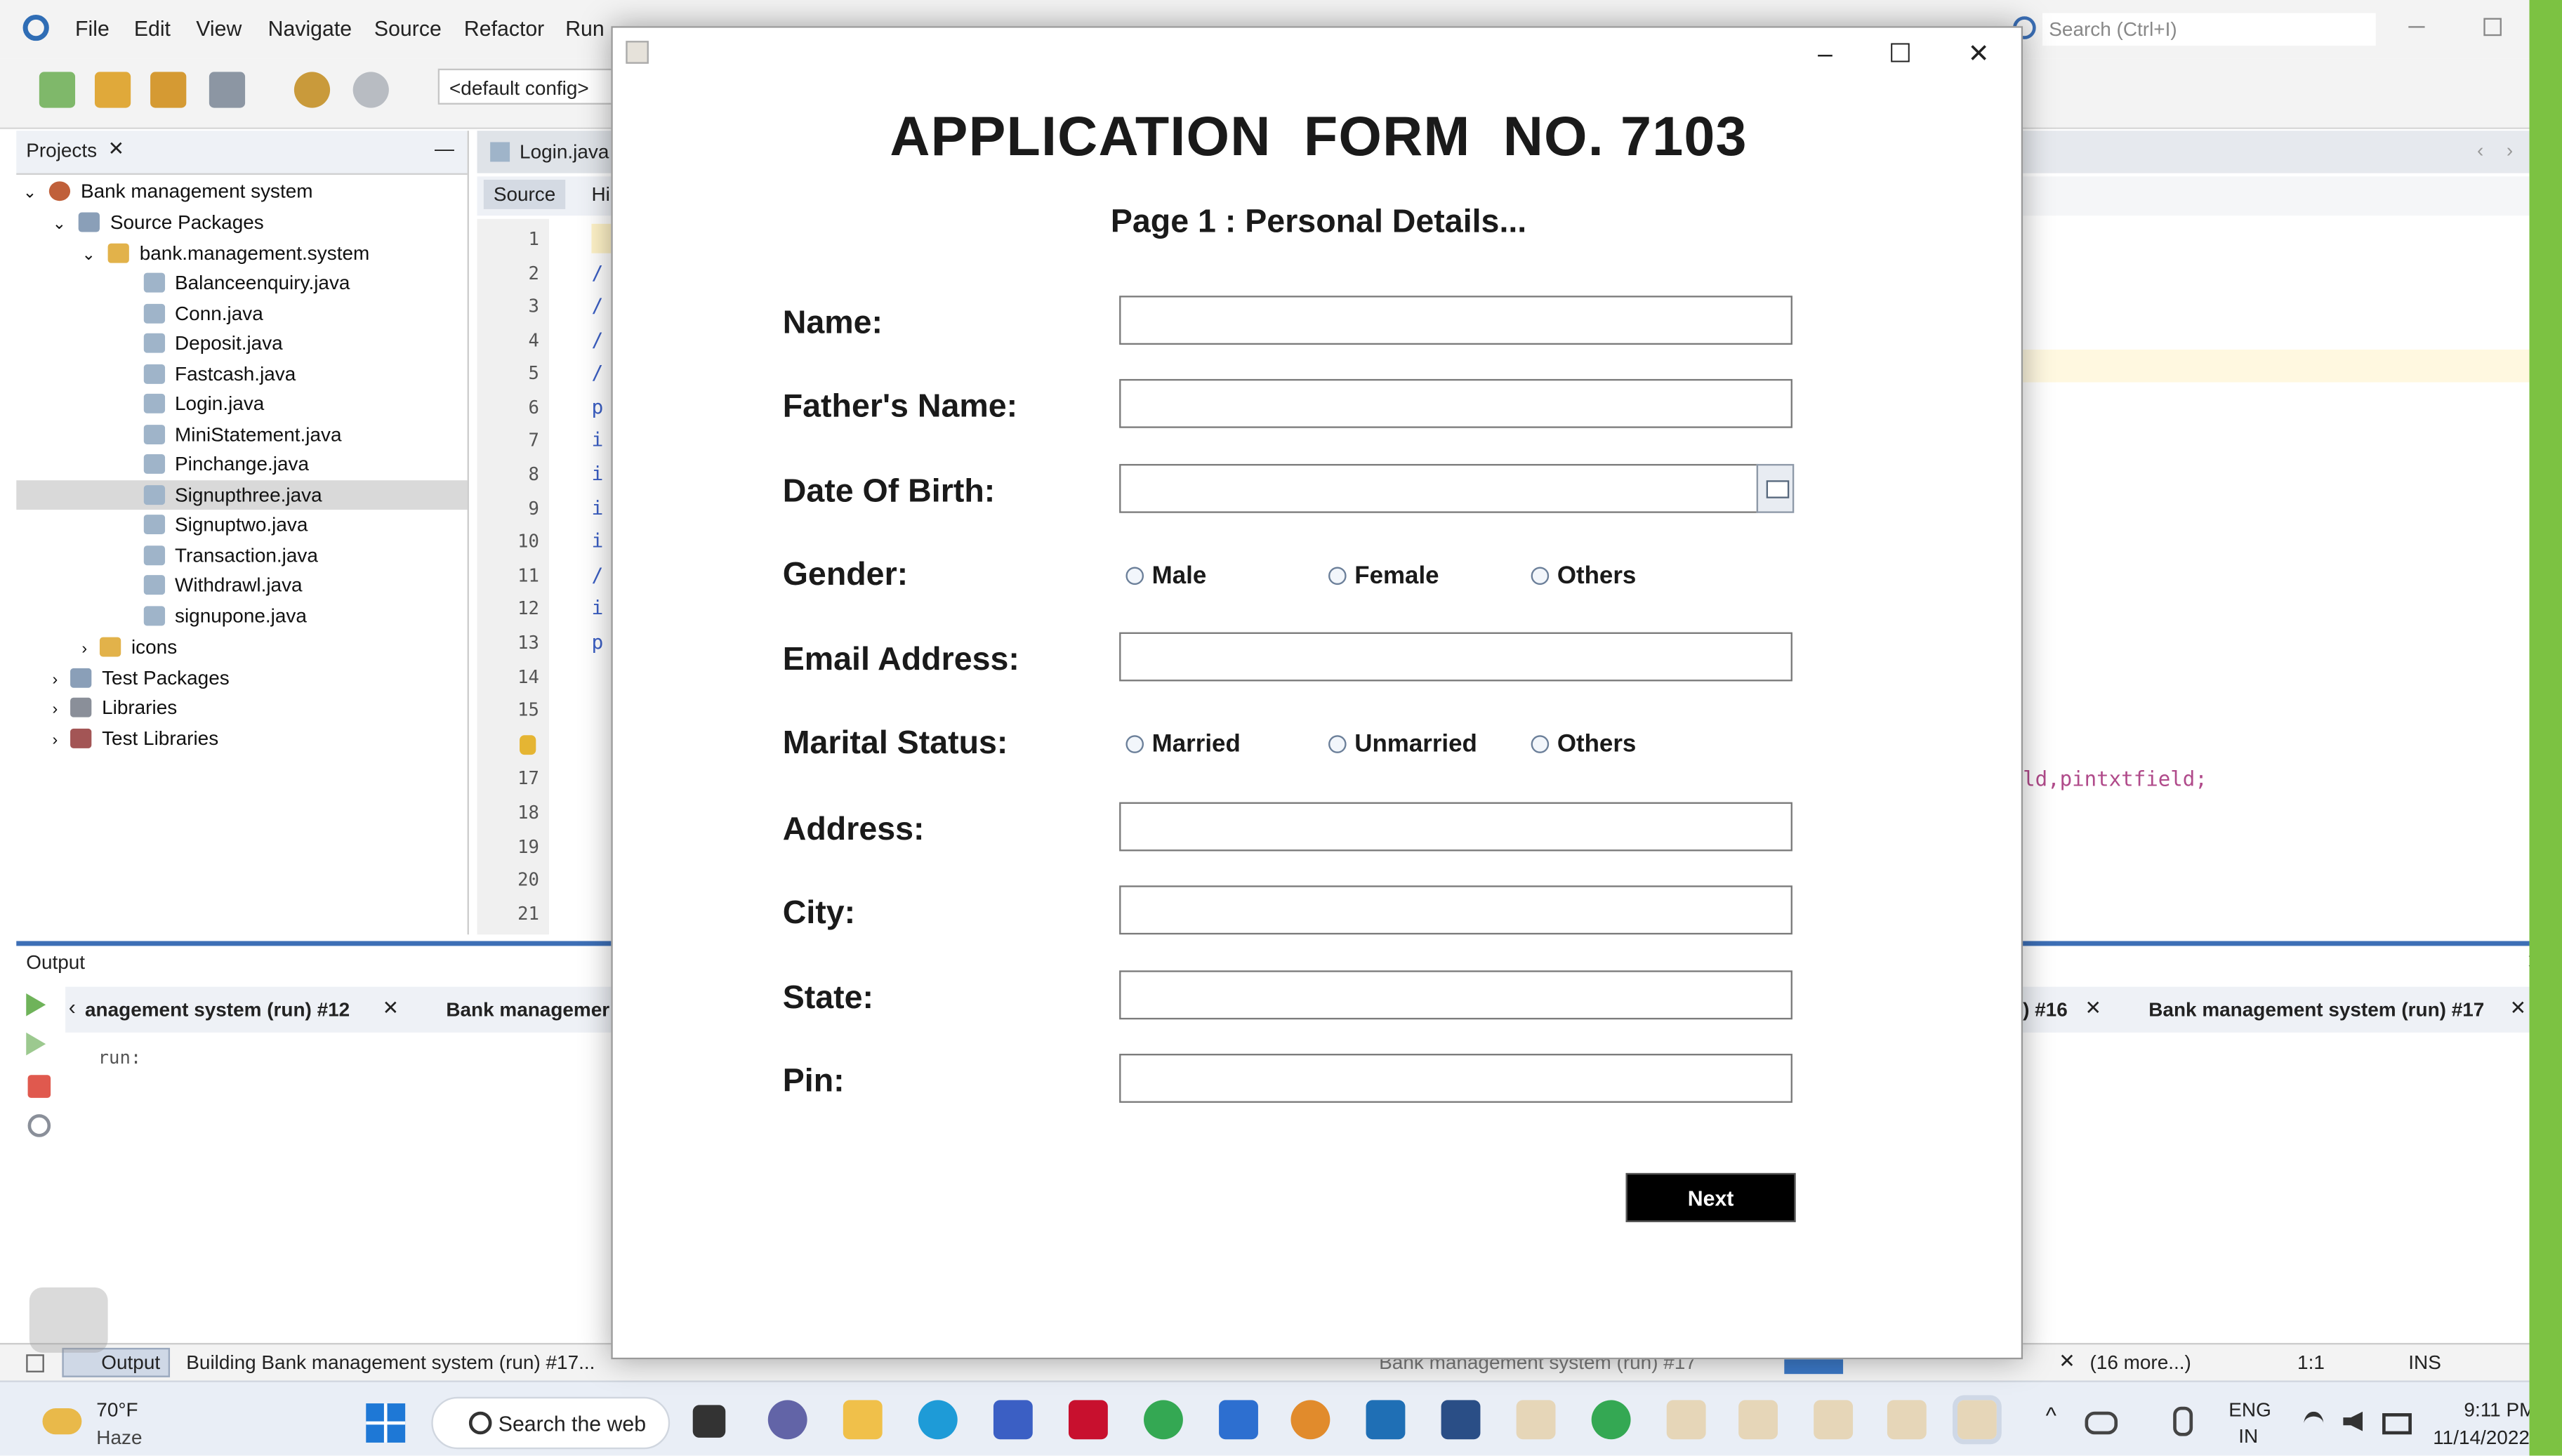 This screenshot has height=1456, width=2562. What do you see at coordinates (36, 1005) in the screenshot?
I see `rerun-icon` at bounding box center [36, 1005].